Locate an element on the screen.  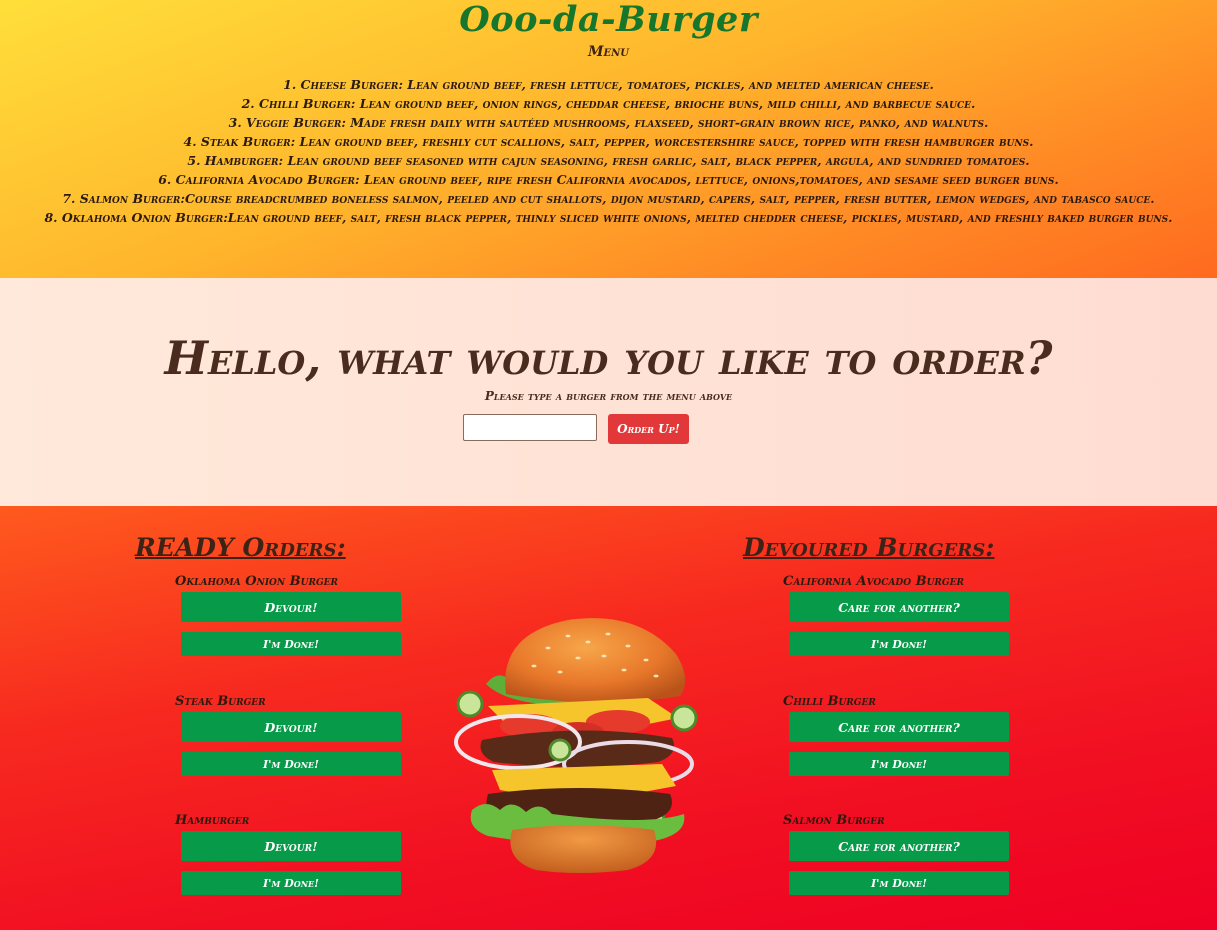
order-question: Hello, what would you like to order? is located at coordinates (608, 358).